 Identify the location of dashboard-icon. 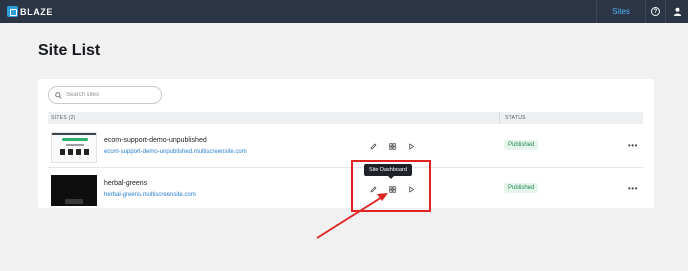
(392, 146).